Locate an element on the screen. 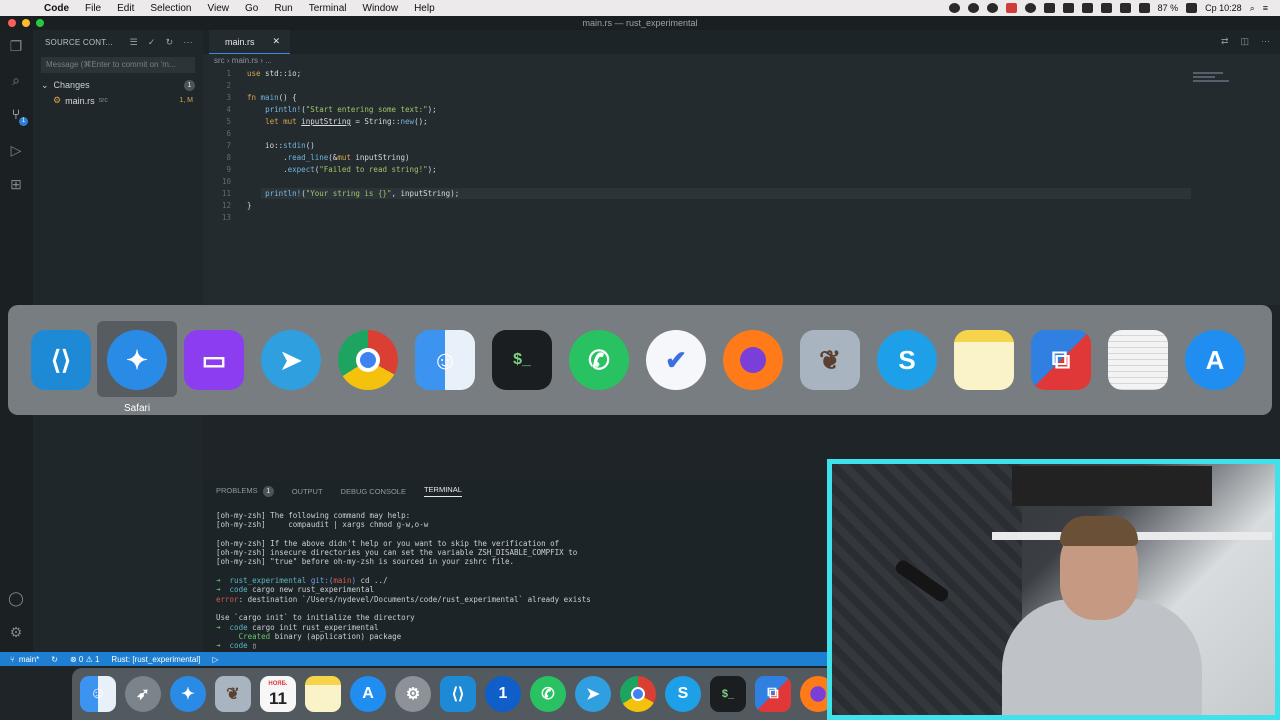  minimize-window-button is located at coordinates (26, 23).